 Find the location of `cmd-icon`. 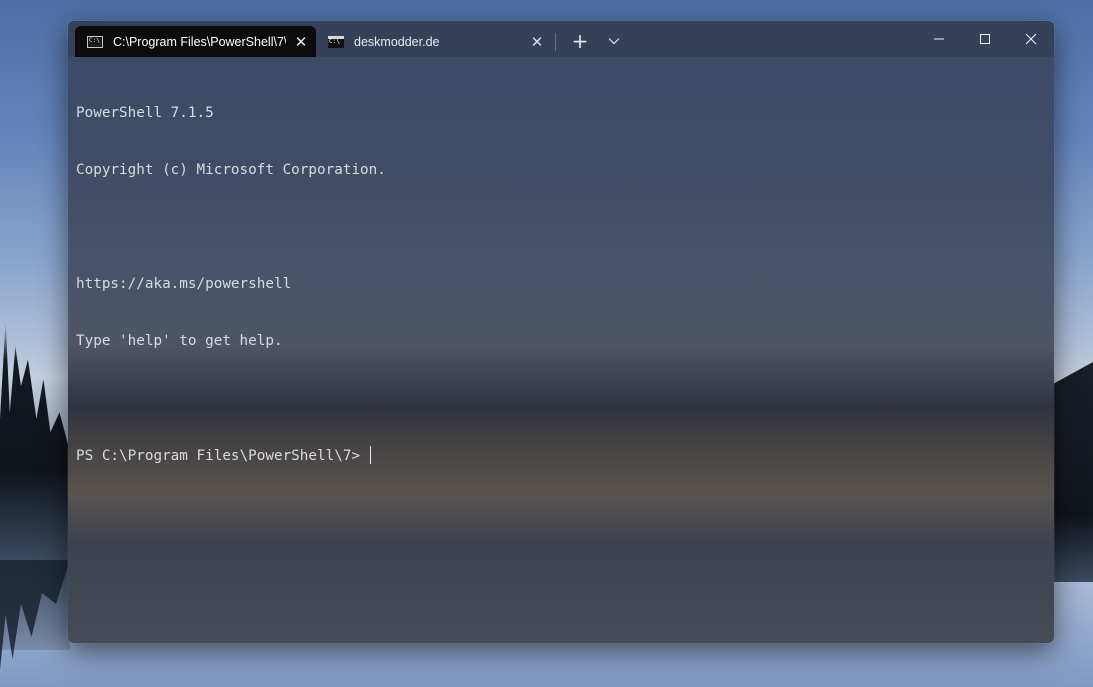

cmd-icon is located at coordinates (336, 41).